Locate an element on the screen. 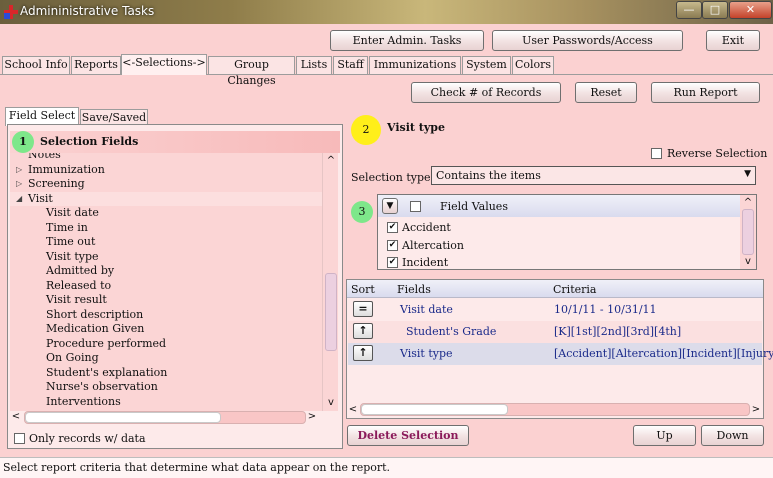  field-values-scroll-thumb is located at coordinates (748, 232).